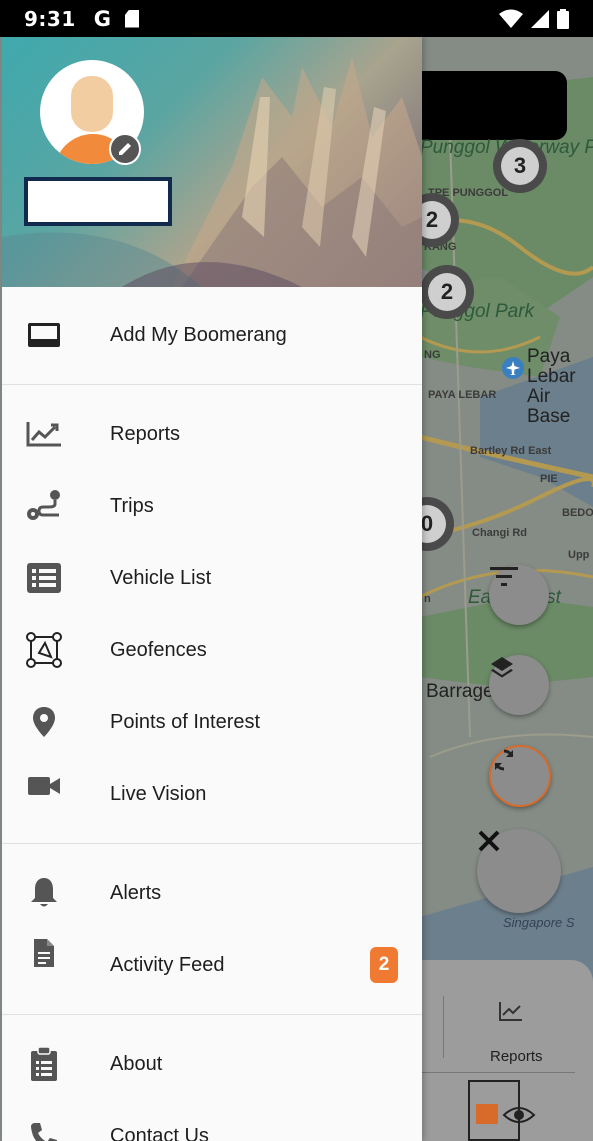 This screenshot has height=1141, width=593. I want to click on cell-signal-icon, so click(540, 18).